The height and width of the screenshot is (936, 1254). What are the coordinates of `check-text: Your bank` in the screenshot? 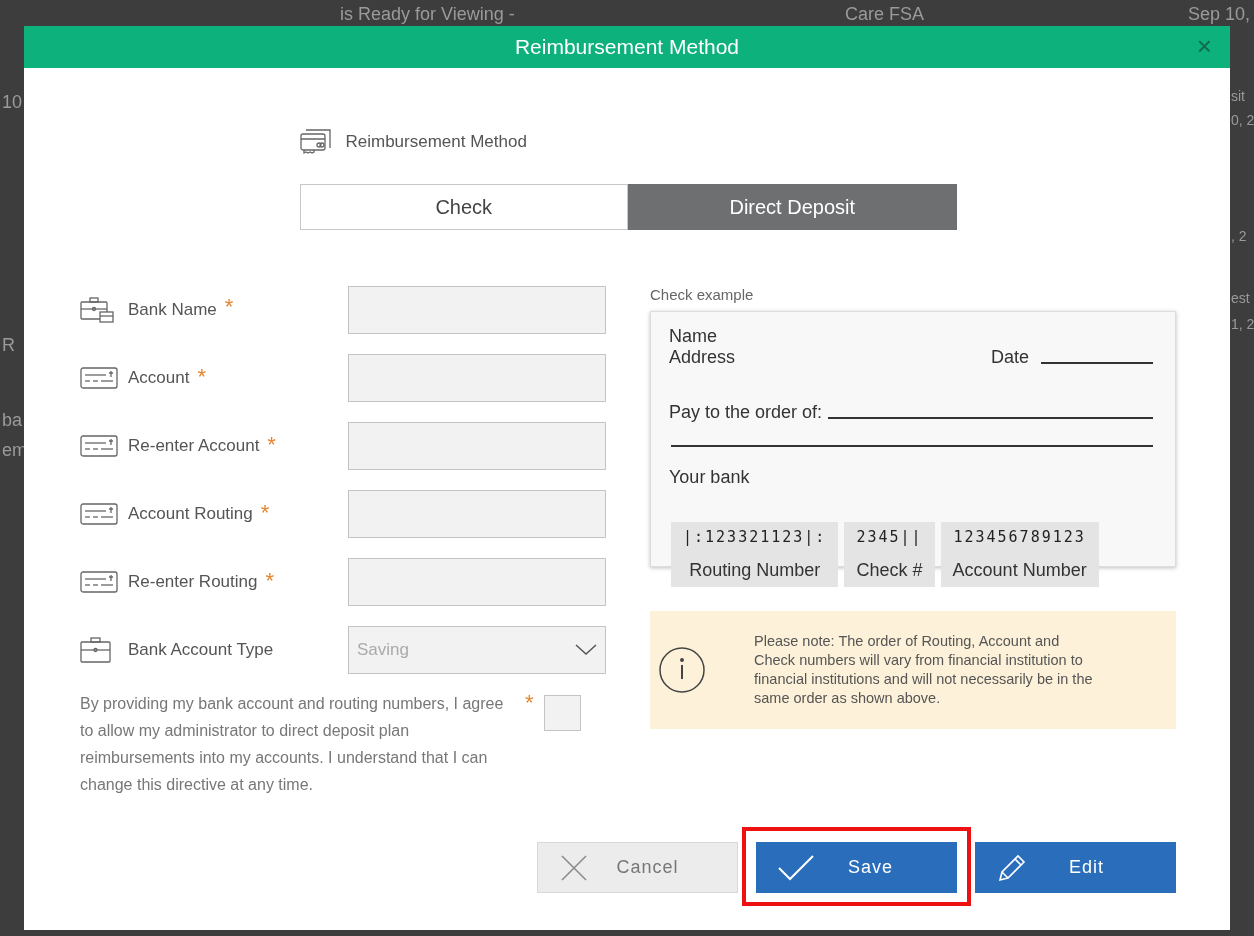 It's located at (710, 477).